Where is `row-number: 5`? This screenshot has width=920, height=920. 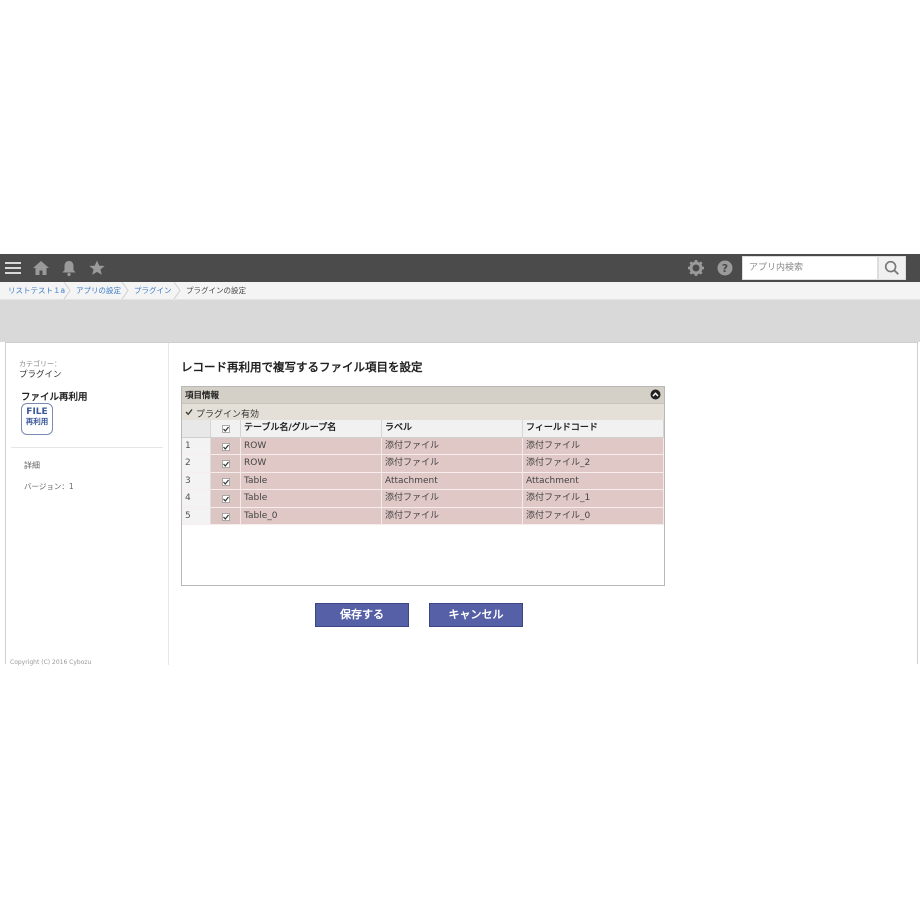
row-number: 5 is located at coordinates (196, 517).